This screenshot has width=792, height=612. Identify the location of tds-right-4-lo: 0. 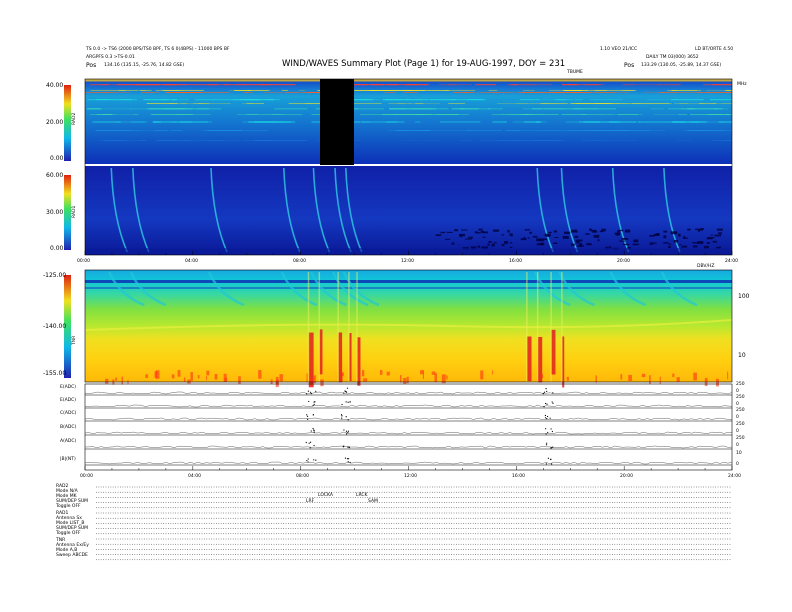
(737, 445).